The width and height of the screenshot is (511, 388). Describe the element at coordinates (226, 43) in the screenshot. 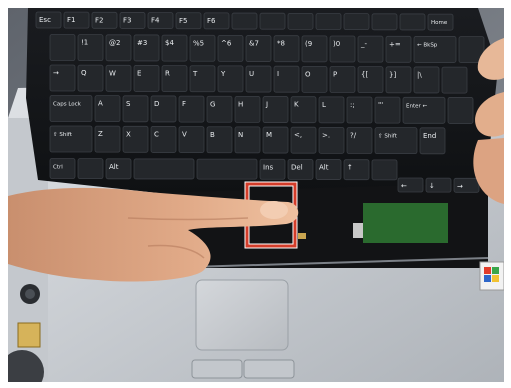

I see `key-label: ^6` at that location.